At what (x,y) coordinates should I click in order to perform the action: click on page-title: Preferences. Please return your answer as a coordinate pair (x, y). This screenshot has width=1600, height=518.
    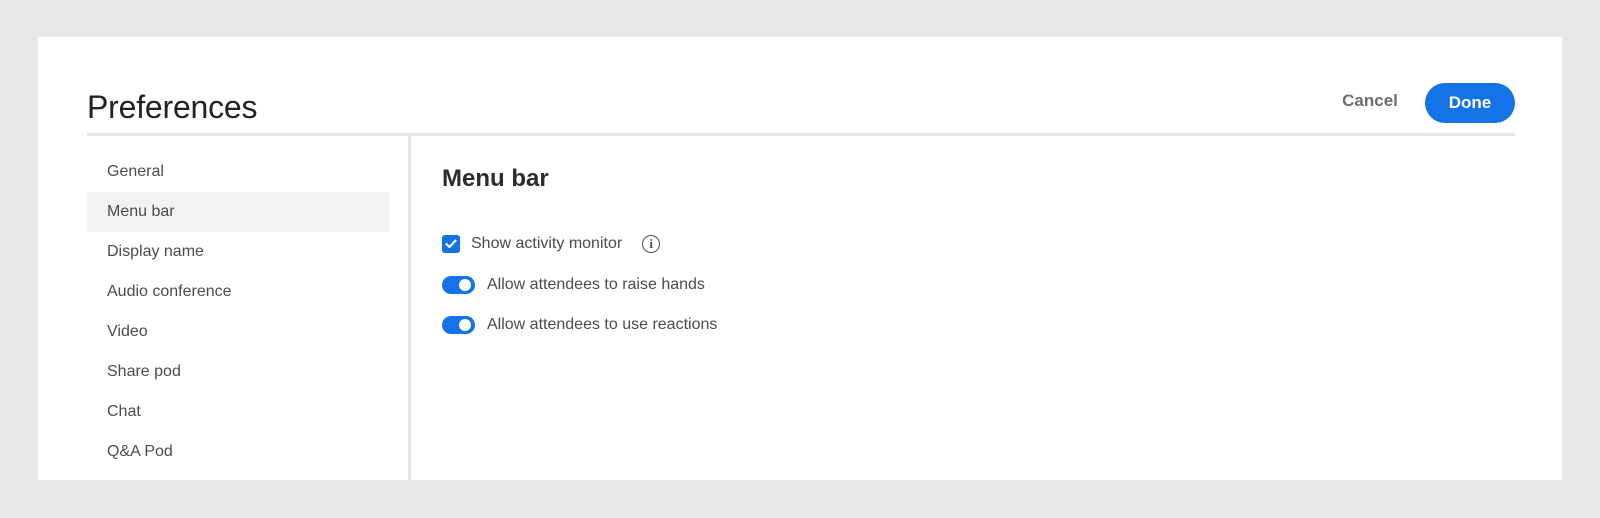
    Looking at the image, I should click on (172, 107).